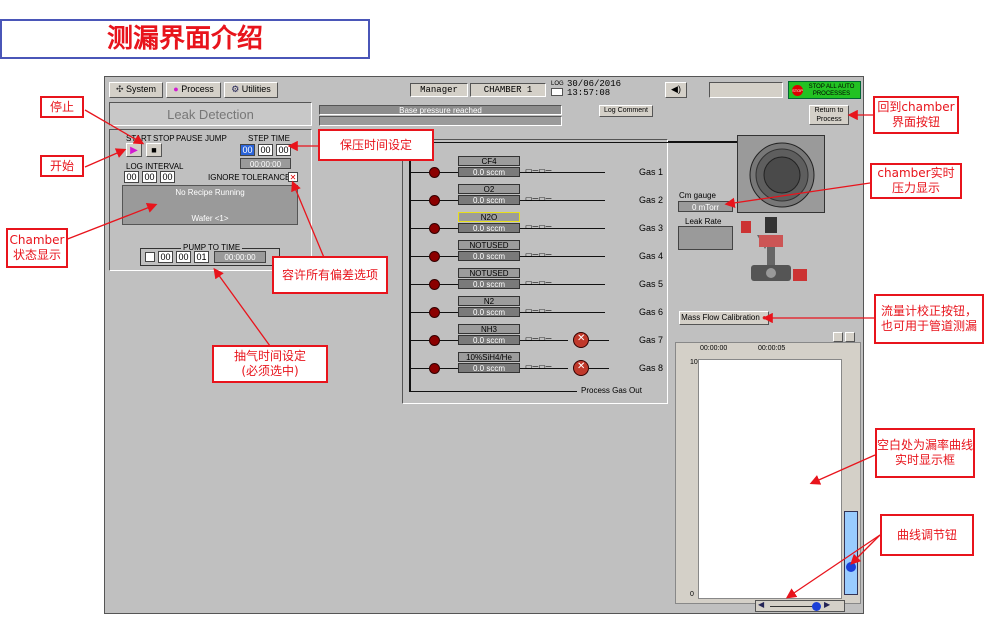 This screenshot has width=1000, height=621. I want to click on callout-chamber-status: Chamber状态显示, so click(37, 248).